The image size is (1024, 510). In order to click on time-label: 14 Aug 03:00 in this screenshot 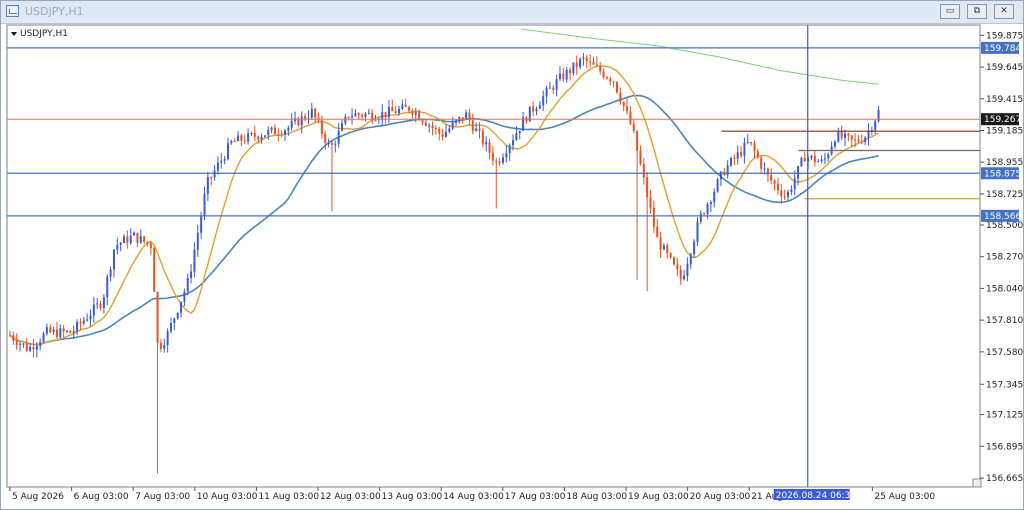, I will do `click(473, 497)`.